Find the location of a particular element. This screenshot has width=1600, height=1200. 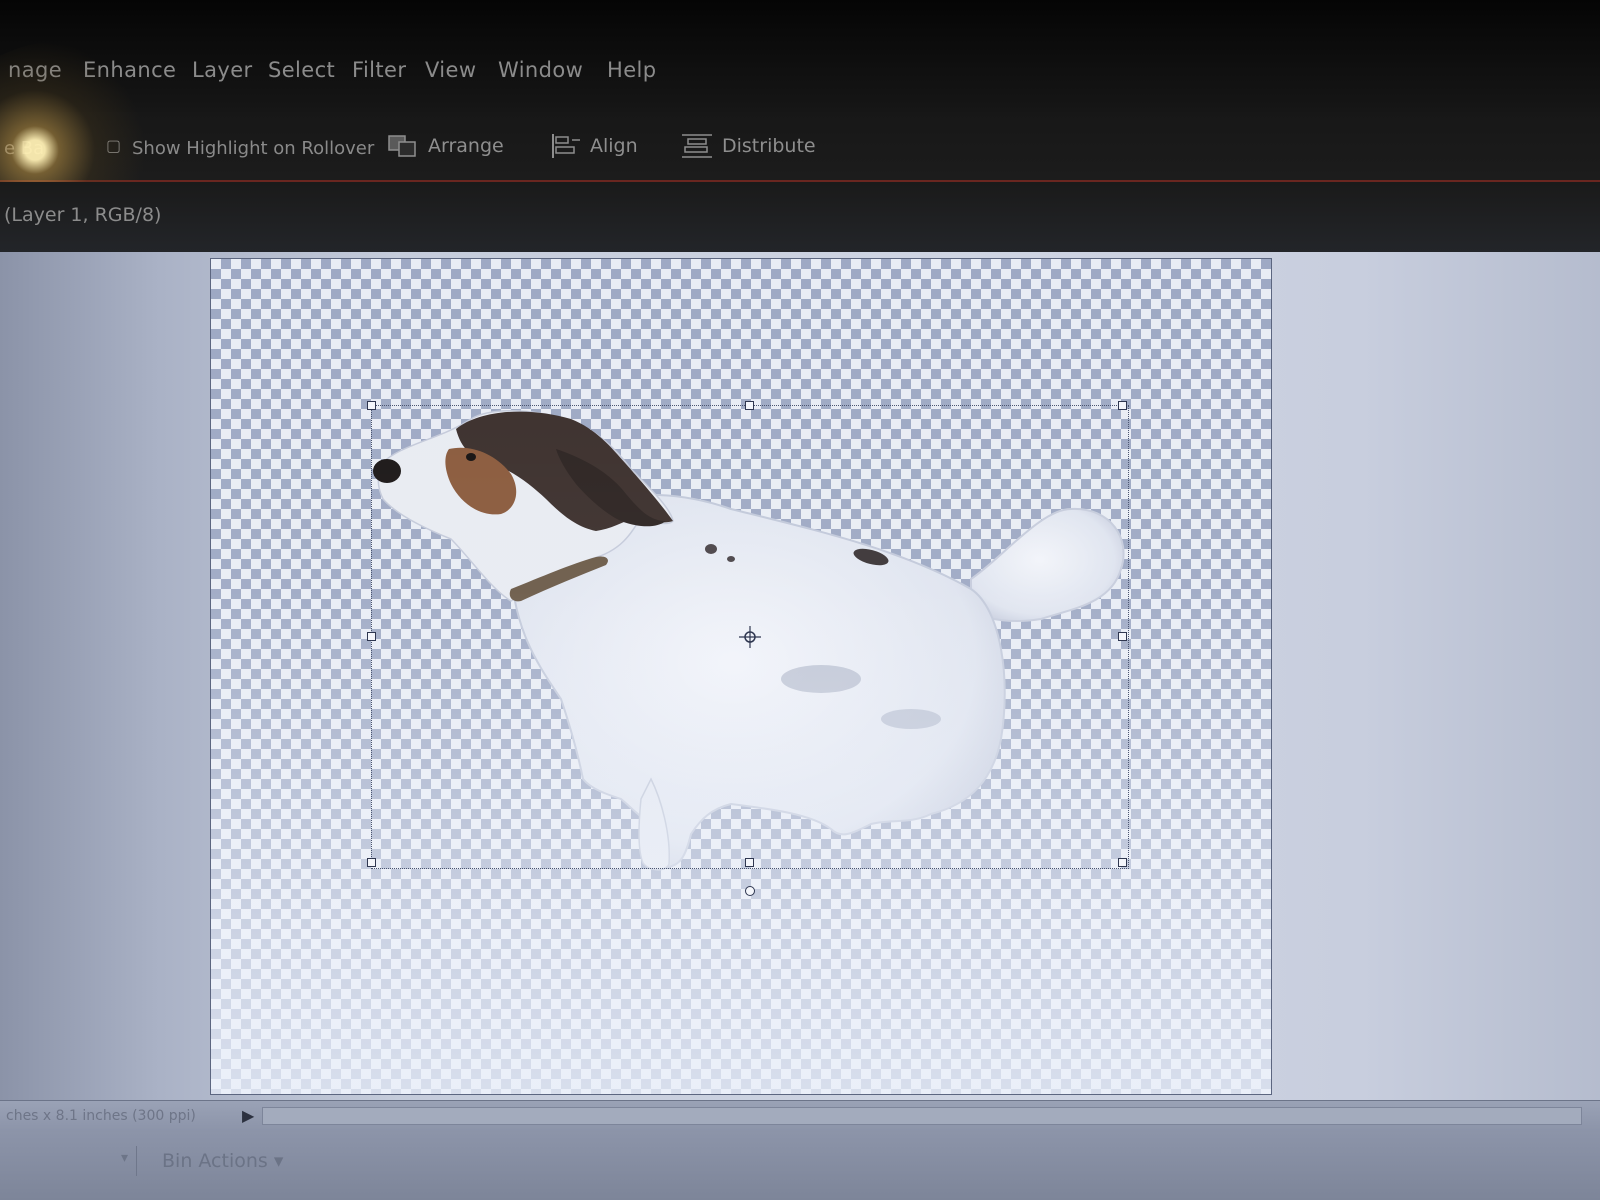

menu-filter: Filter is located at coordinates (379, 70).